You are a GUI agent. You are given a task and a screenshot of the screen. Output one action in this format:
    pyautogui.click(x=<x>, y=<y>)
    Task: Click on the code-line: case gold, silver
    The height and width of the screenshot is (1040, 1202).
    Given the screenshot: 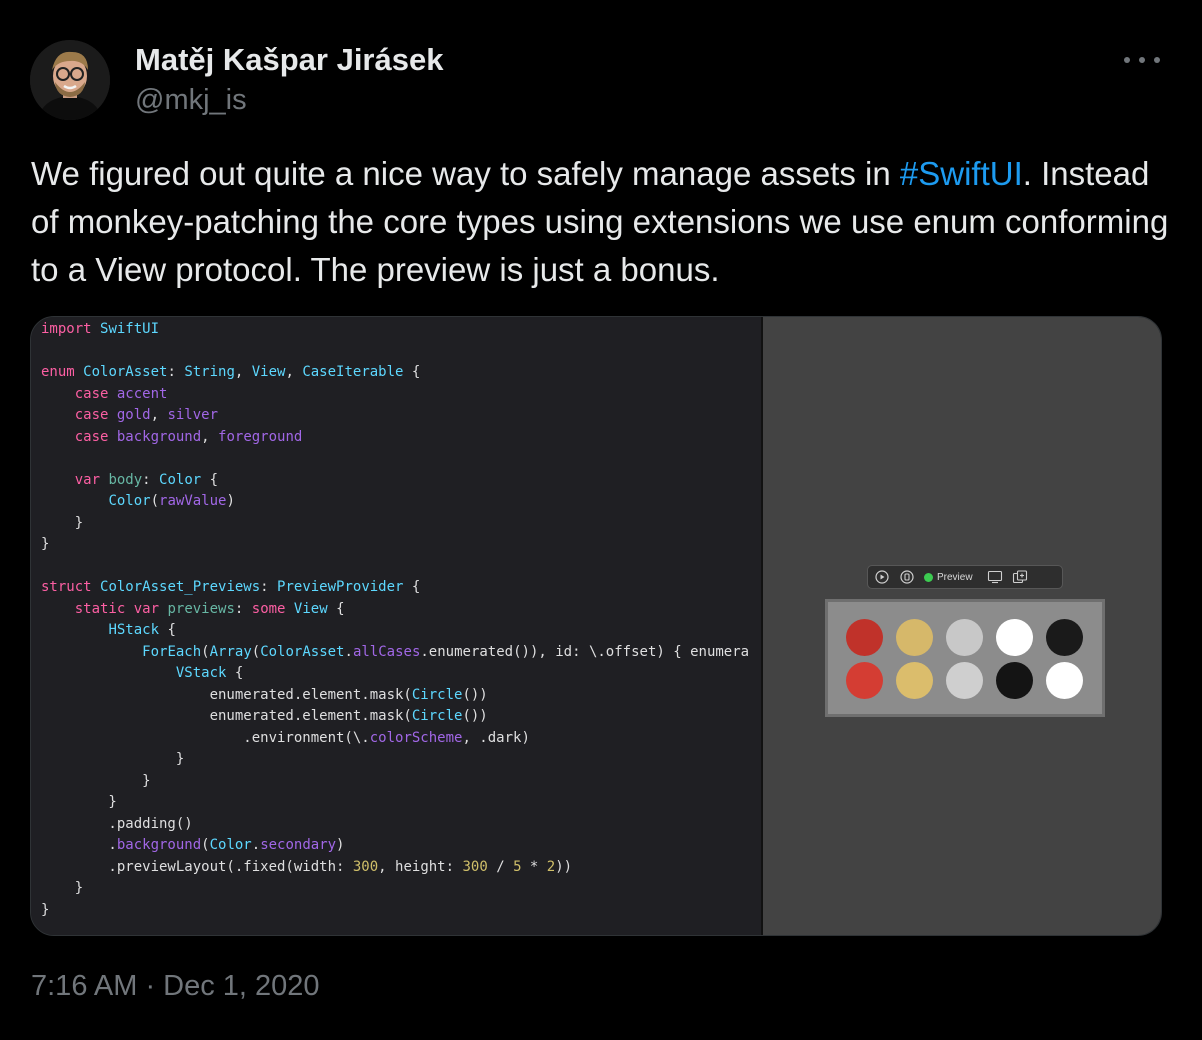 What is the action you would take?
    pyautogui.click(x=146, y=415)
    